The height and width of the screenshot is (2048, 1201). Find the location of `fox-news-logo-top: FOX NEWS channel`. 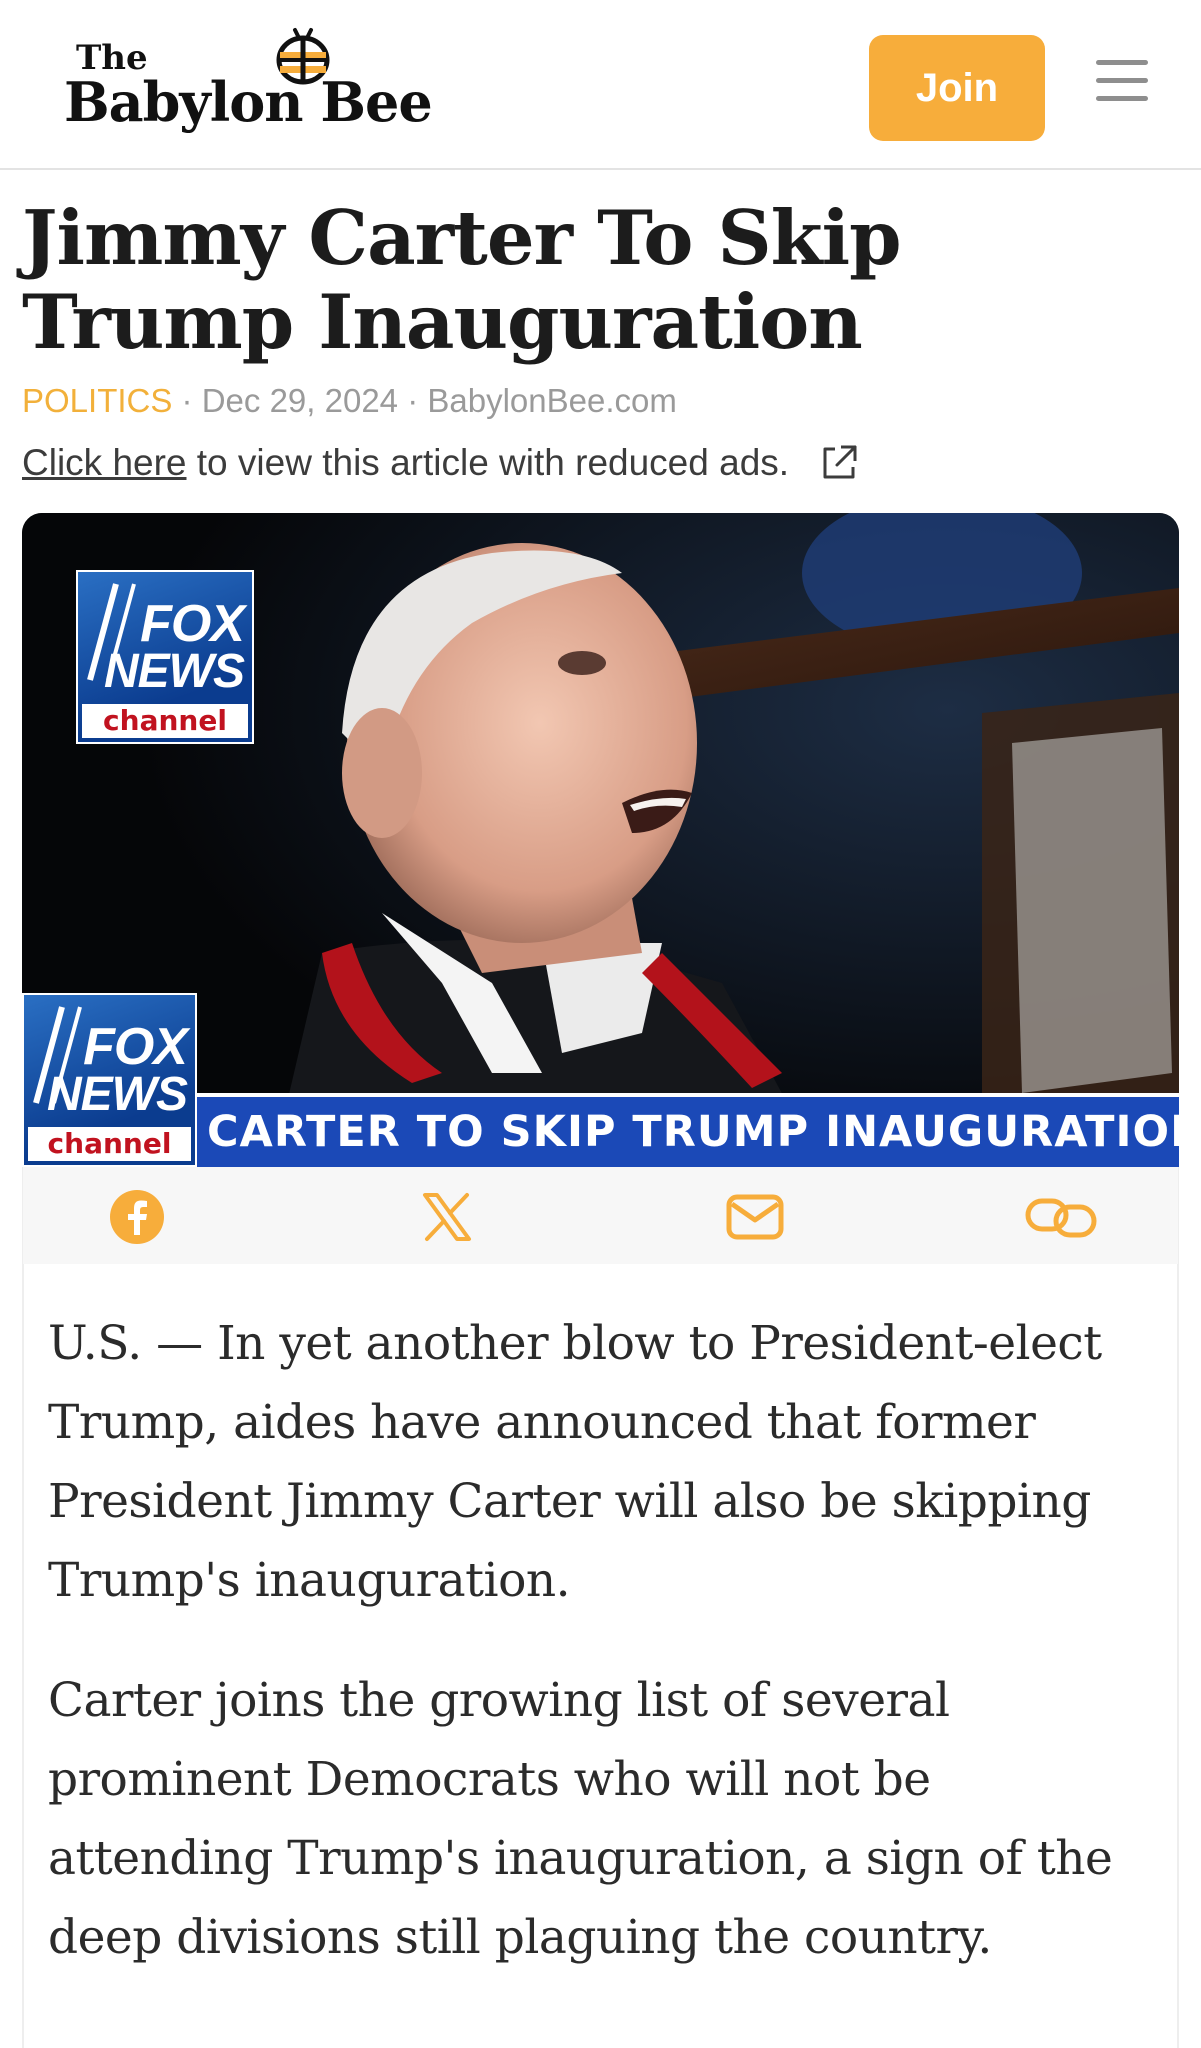

fox-news-logo-top: FOX NEWS channel is located at coordinates (165, 657).